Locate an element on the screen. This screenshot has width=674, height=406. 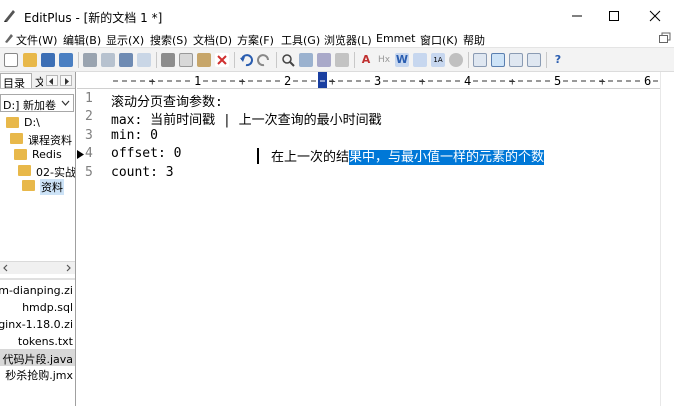
tab-scroll-left-button is located at coordinates (52, 80).